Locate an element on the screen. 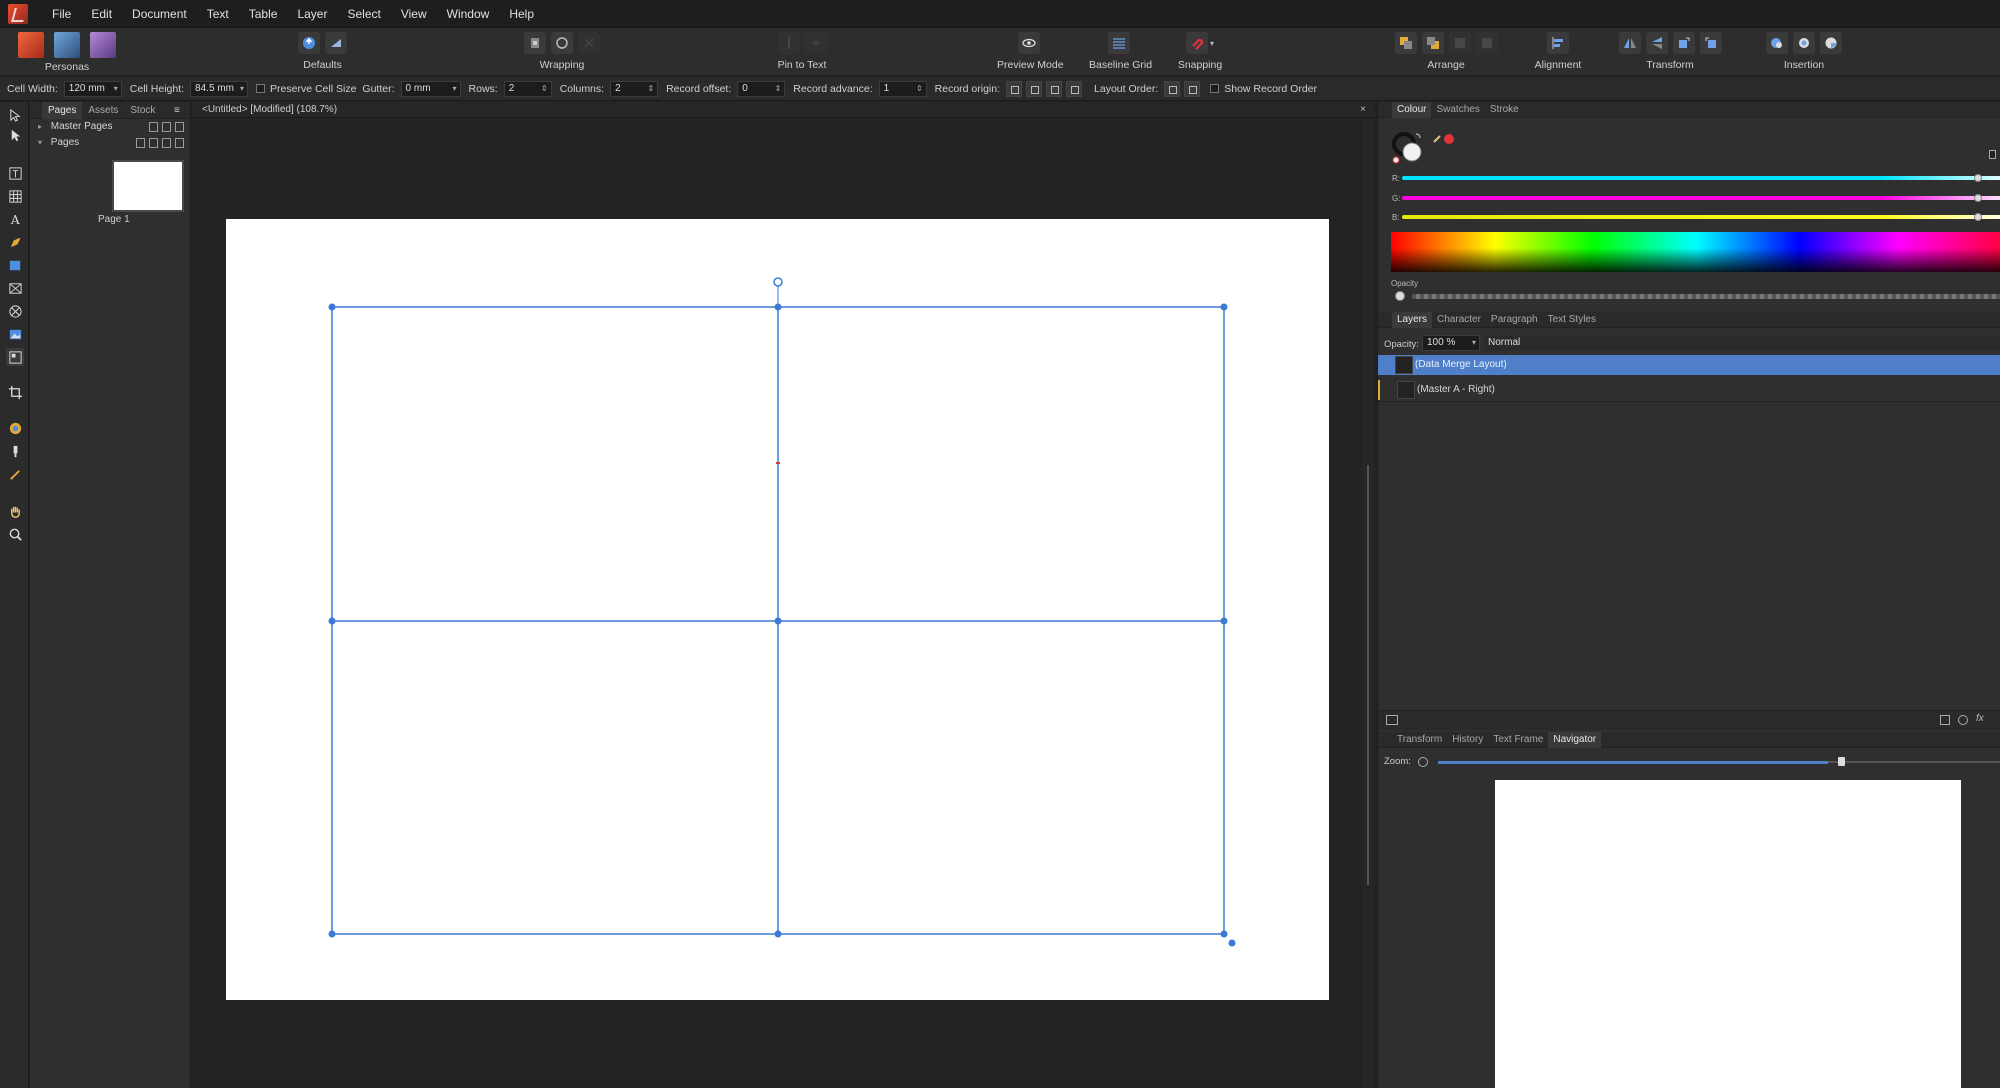 The image size is (2000, 1088). picture-frame-tool-icon is located at coordinates (15, 288).